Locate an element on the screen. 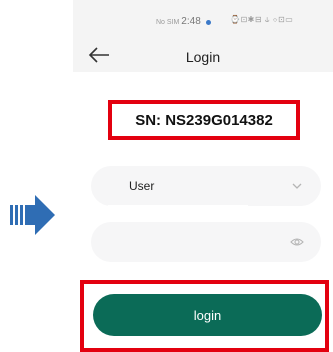  password-input is located at coordinates (206, 242).